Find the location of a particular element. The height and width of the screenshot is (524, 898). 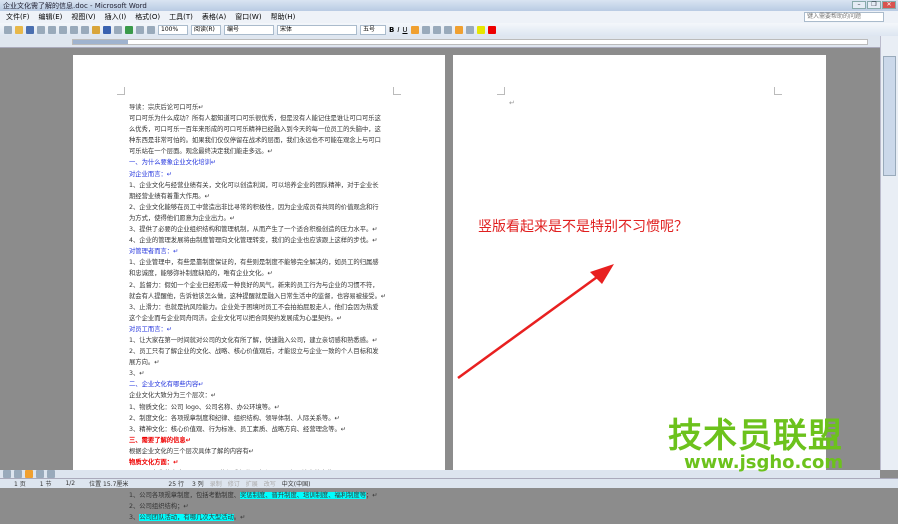

document-line: 1、公司各项规章制度，包括考勤制度、奖惩制度、晋升制度、培训制度、福利制度等；↵ is located at coordinates (261, 495).